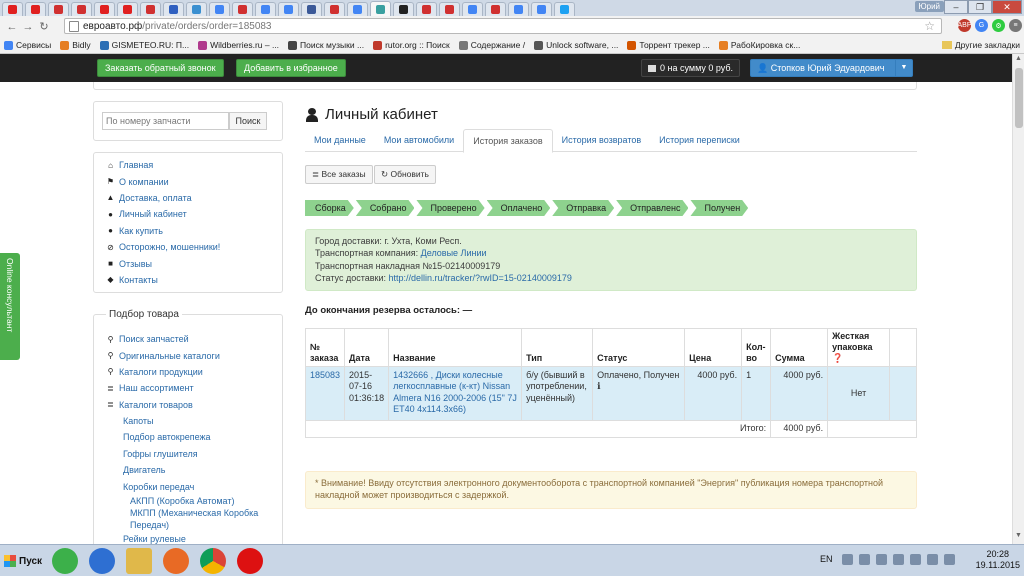 This screenshot has width=1024, height=576. I want to click on selection-item: ⚲ Каталоги продукции, so click(194, 372).